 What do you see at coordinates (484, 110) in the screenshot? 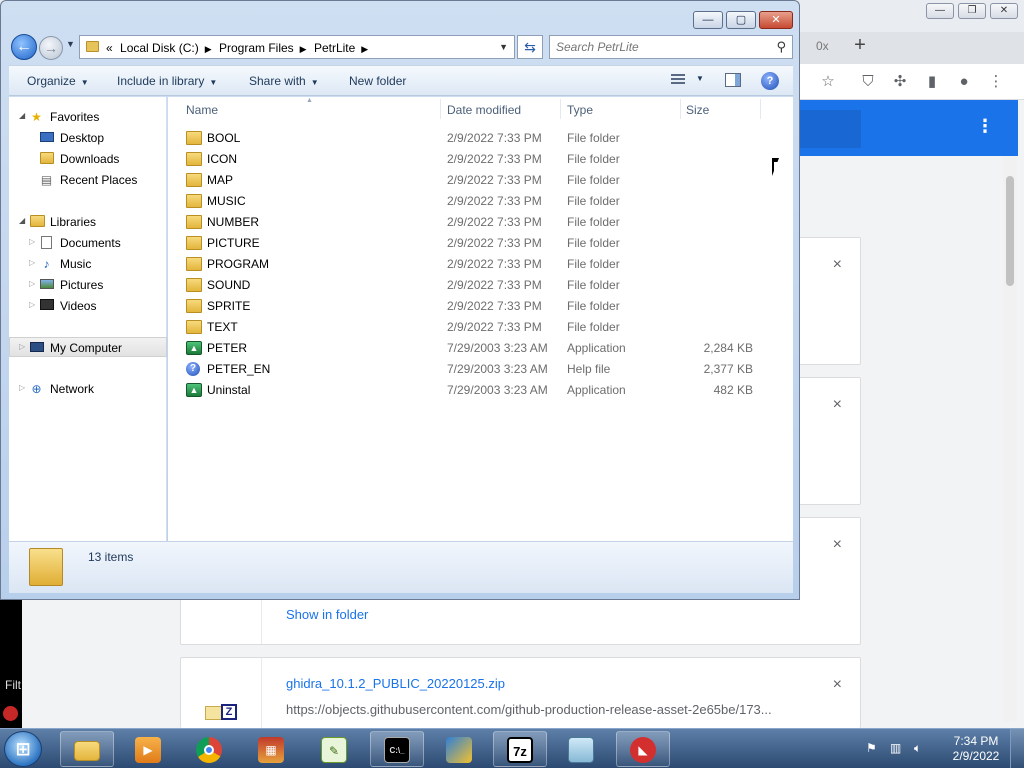
I see `column-header-date: Date modified` at bounding box center [484, 110].